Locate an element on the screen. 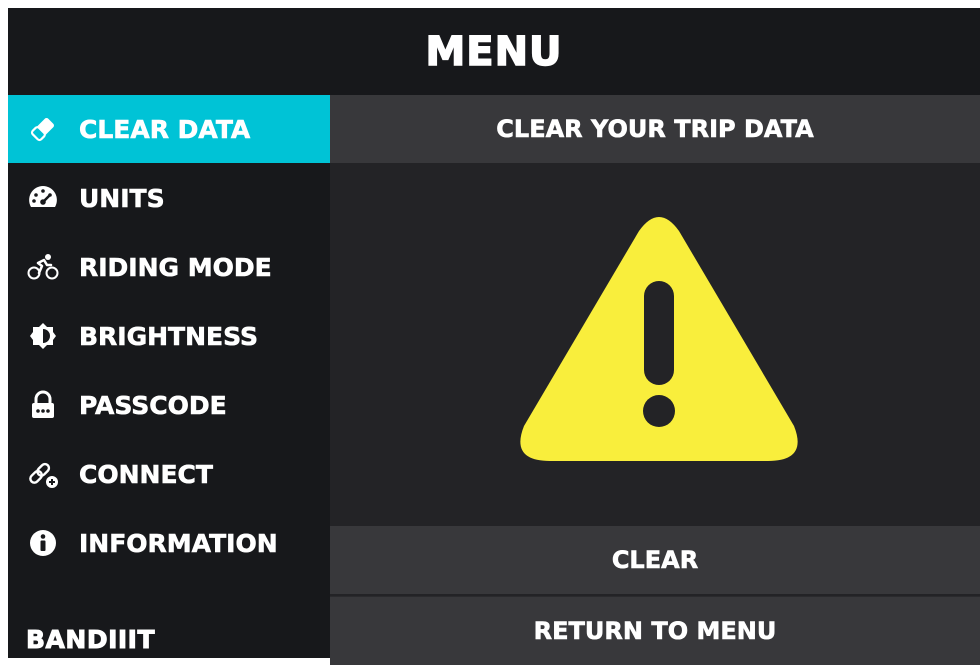  section-heading: CLEAR YOUR TRIP DATA is located at coordinates (655, 129).